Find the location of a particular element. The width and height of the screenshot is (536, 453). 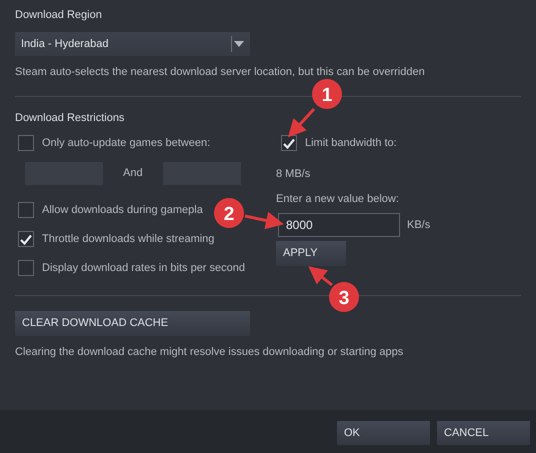

caret-icon is located at coordinates (239, 44).